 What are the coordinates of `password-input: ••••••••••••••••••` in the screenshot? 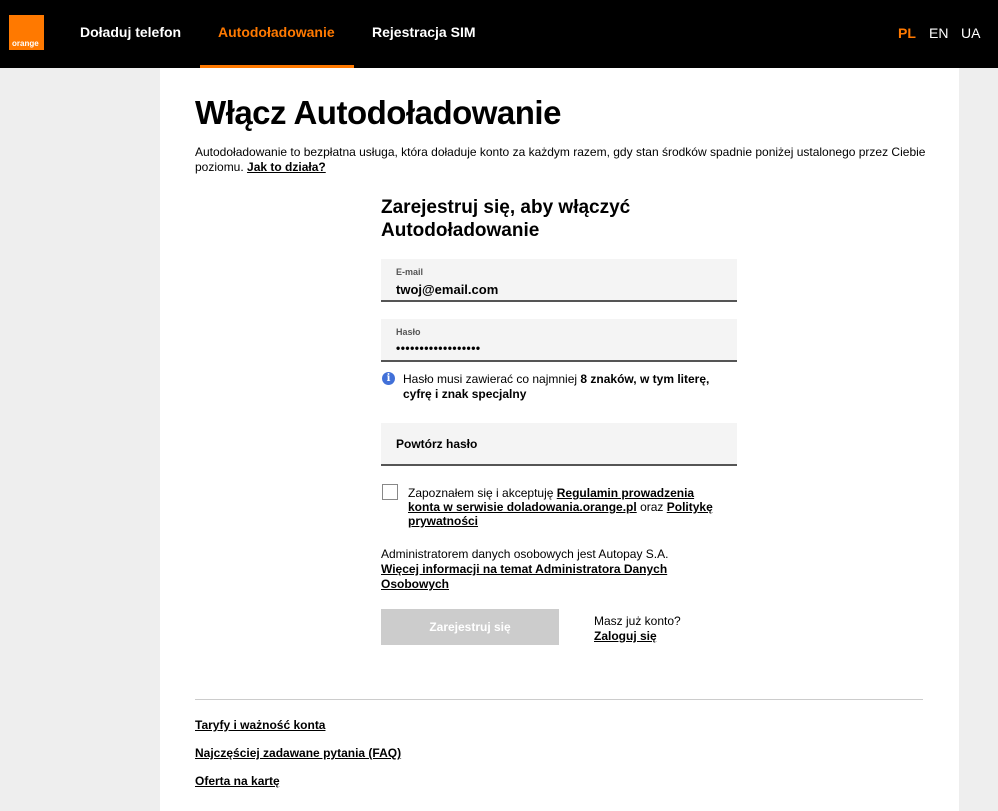 It's located at (556, 348).